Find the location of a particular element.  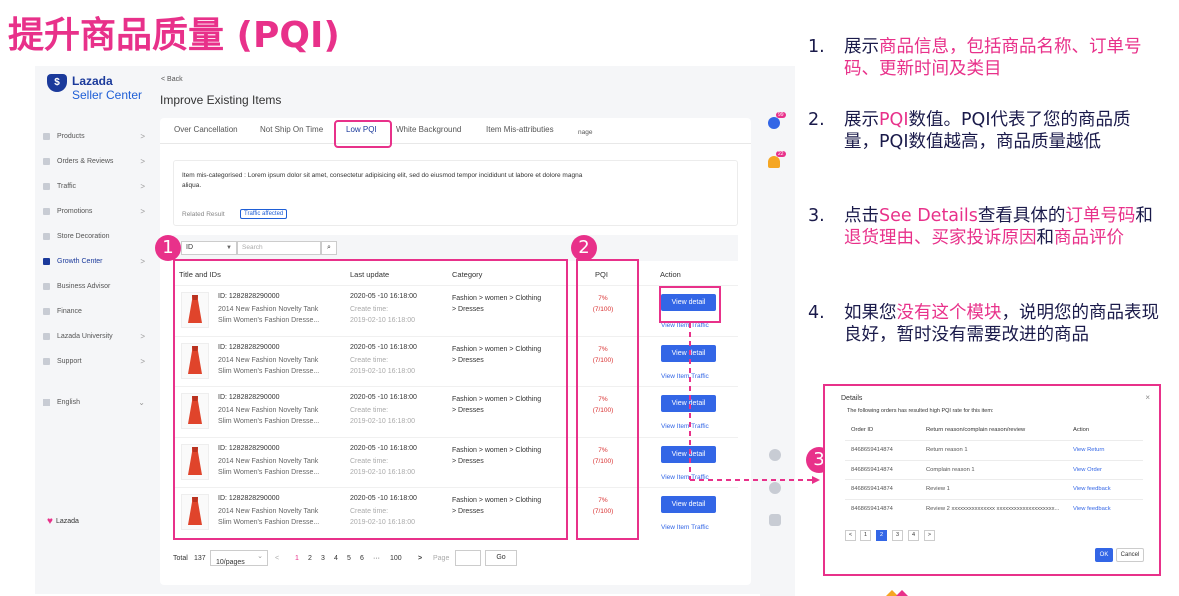

step-text: 如果您 is located at coordinates (870, 313).